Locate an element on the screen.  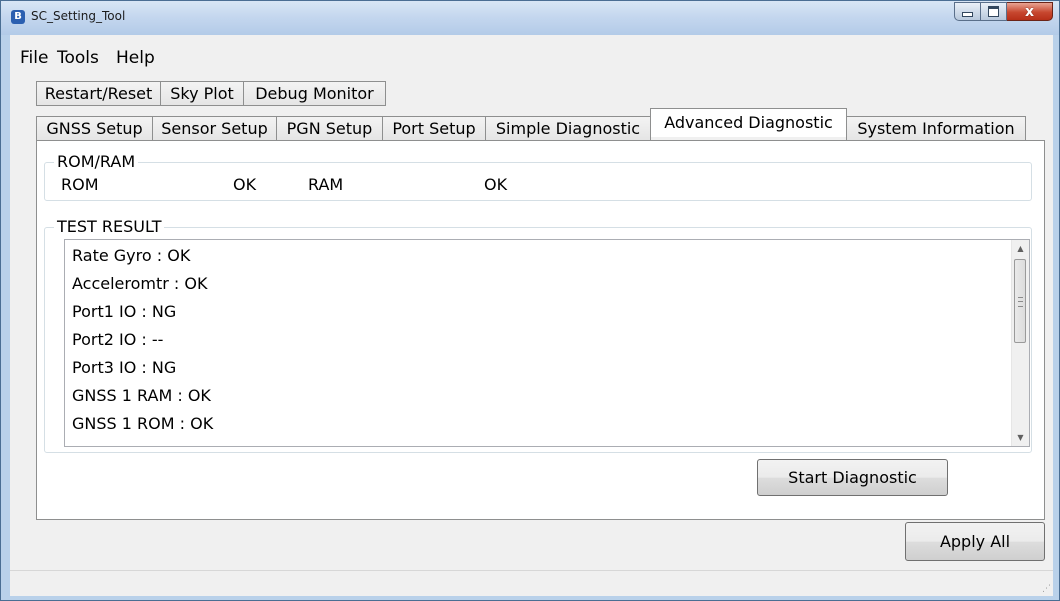
tab-advanced-diagnostic: Advanced Diagnostic is located at coordinates (748, 122).